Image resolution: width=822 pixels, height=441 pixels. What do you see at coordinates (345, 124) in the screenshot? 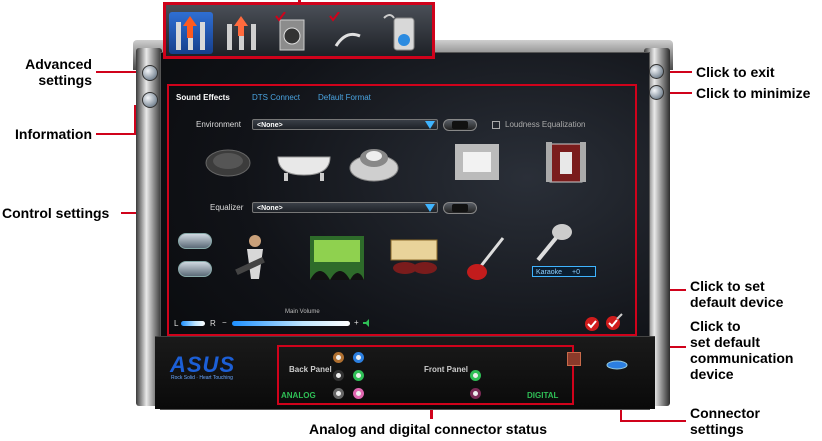
I see `environment-dropdown: <None>` at bounding box center [345, 124].